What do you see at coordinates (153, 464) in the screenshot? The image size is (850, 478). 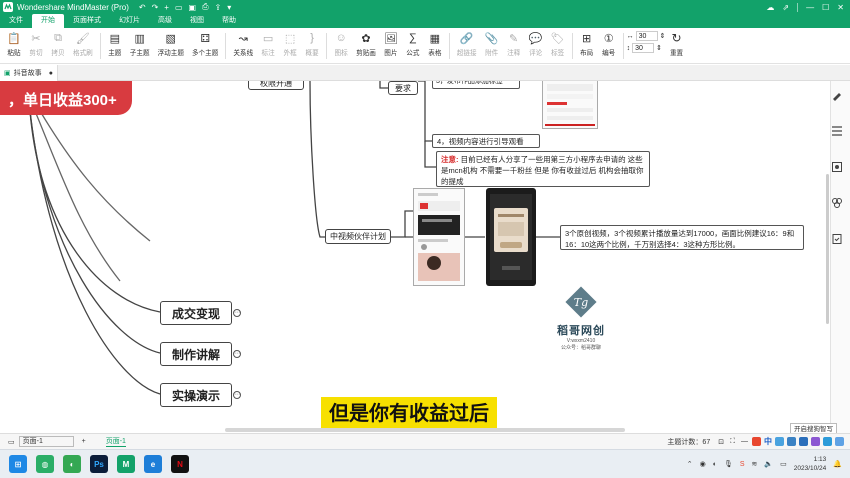 I see `edge-icon: e` at bounding box center [153, 464].